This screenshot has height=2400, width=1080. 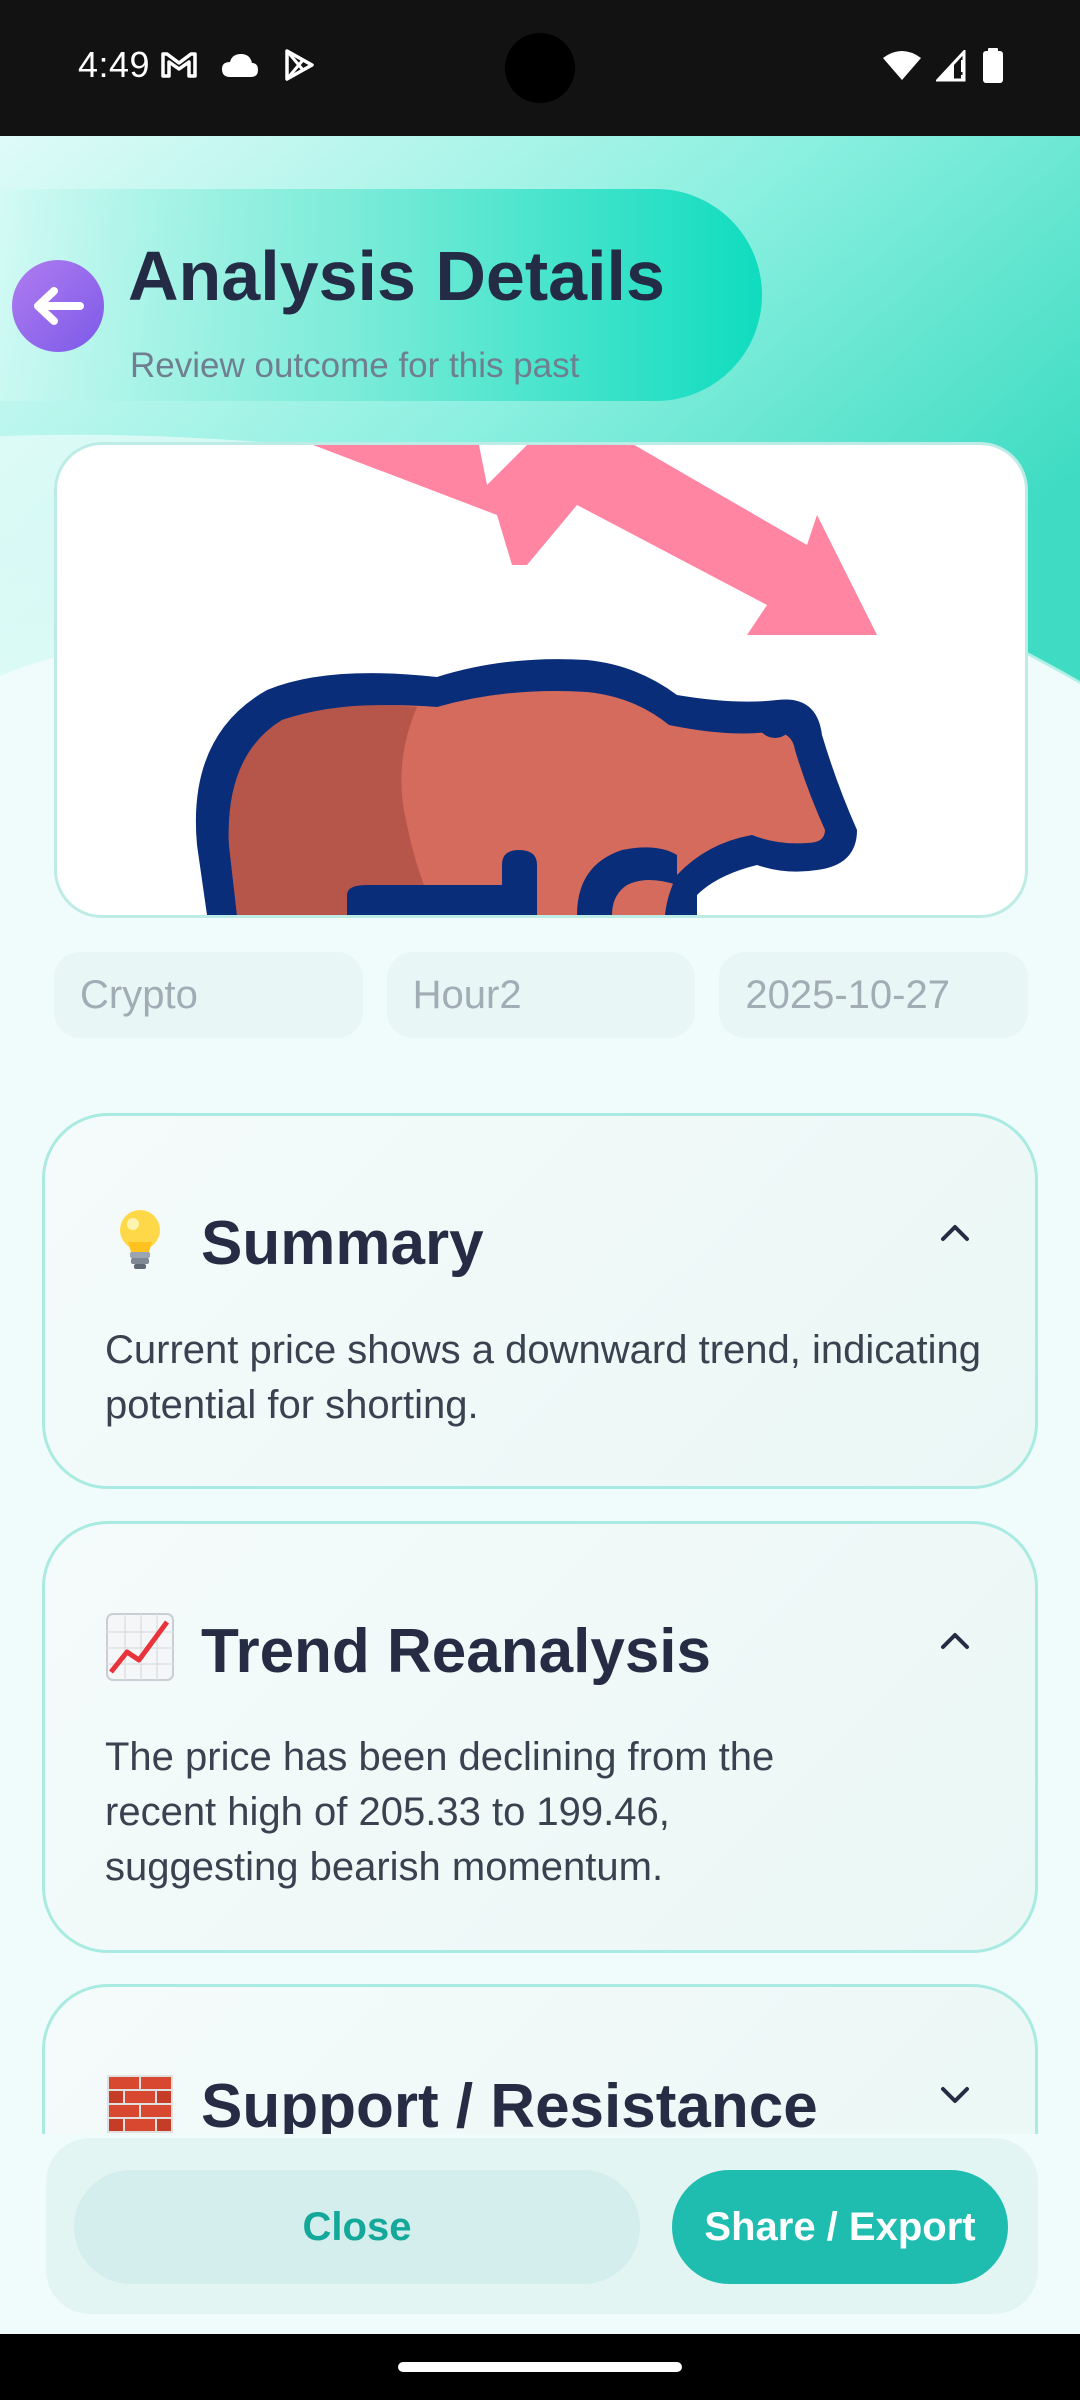 What do you see at coordinates (540, 1201) in the screenshot?
I see `summary-header: Summary` at bounding box center [540, 1201].